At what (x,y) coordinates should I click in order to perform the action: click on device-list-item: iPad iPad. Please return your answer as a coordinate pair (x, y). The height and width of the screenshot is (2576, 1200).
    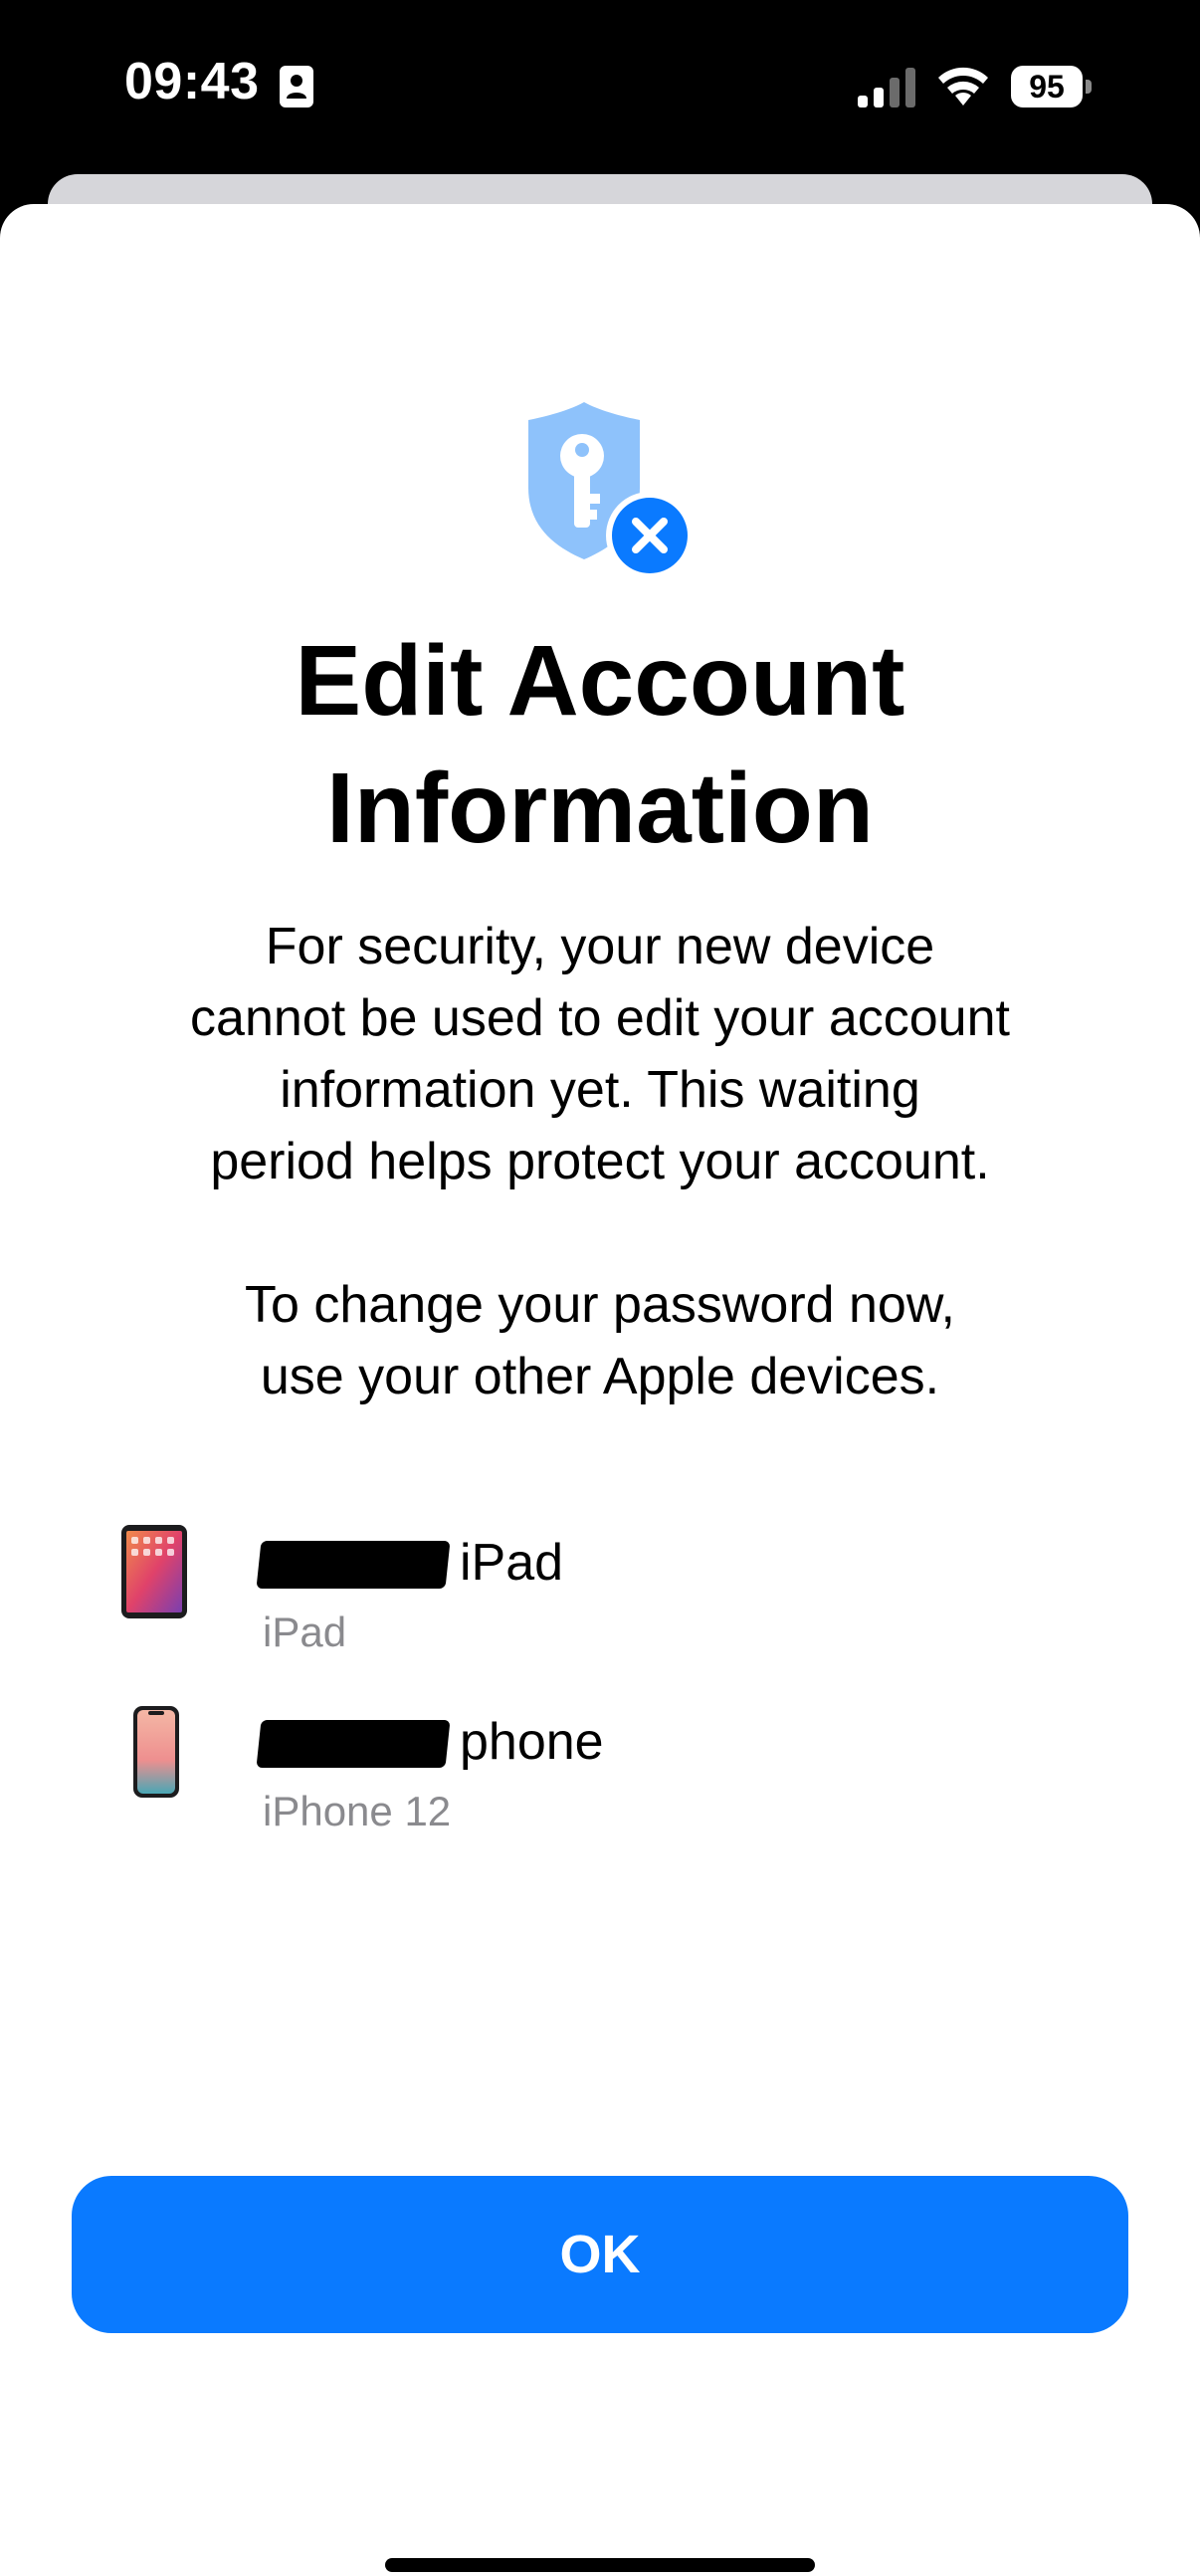
    Looking at the image, I should click on (597, 1602).